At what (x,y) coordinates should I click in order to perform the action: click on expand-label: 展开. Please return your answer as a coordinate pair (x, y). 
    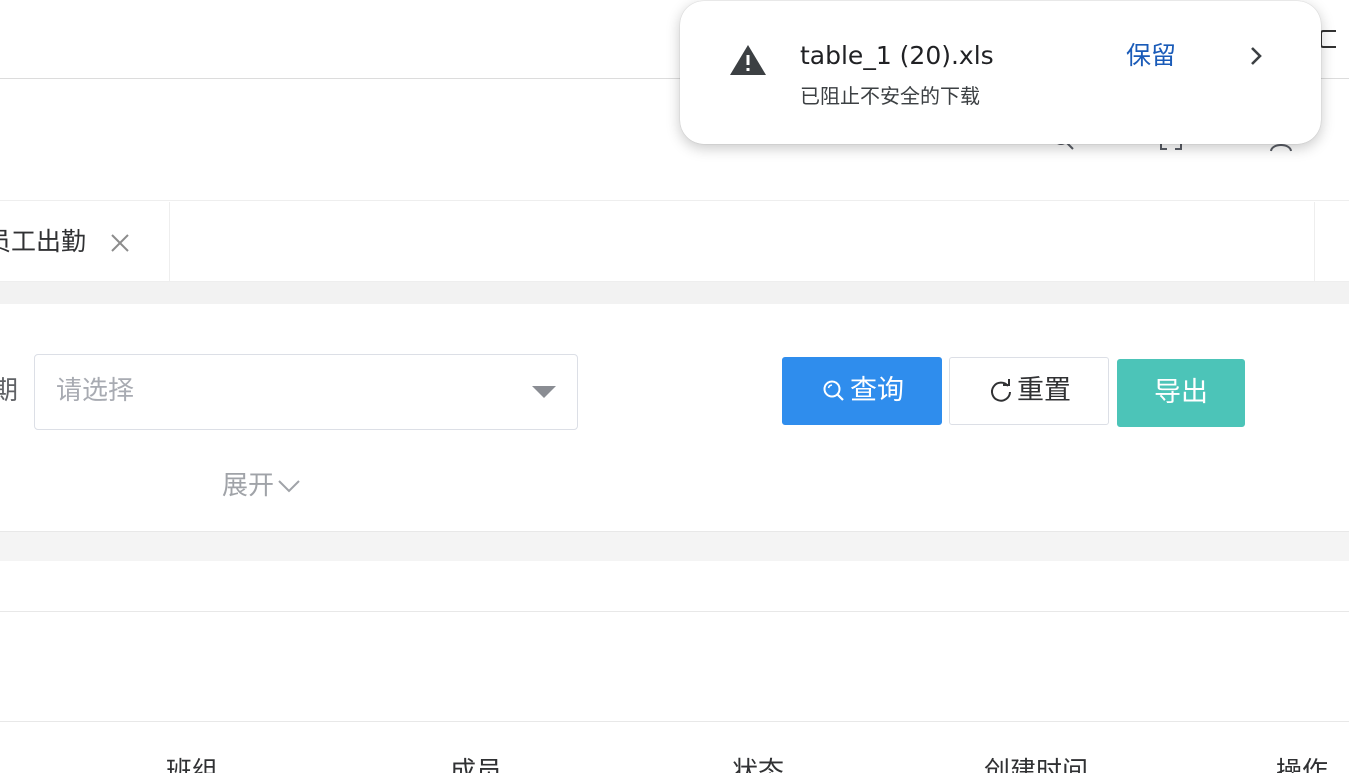
    Looking at the image, I should click on (248, 486).